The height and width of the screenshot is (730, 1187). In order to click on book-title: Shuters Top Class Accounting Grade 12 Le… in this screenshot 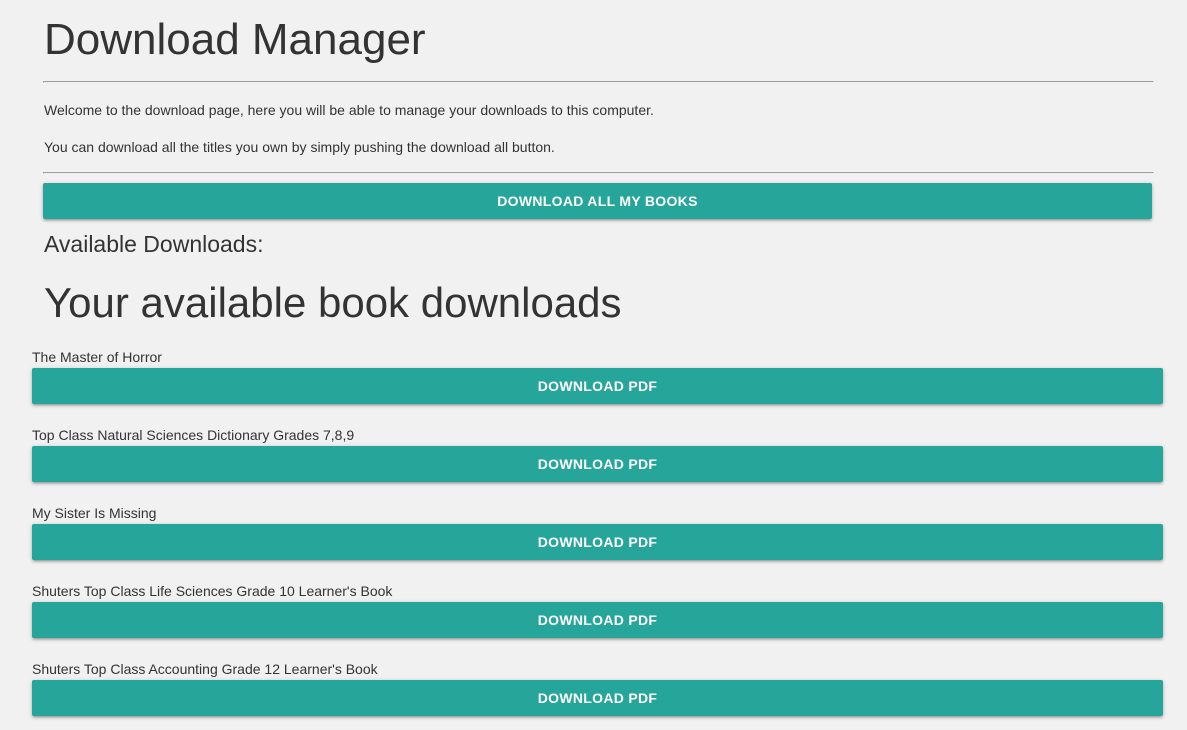, I will do `click(205, 669)`.